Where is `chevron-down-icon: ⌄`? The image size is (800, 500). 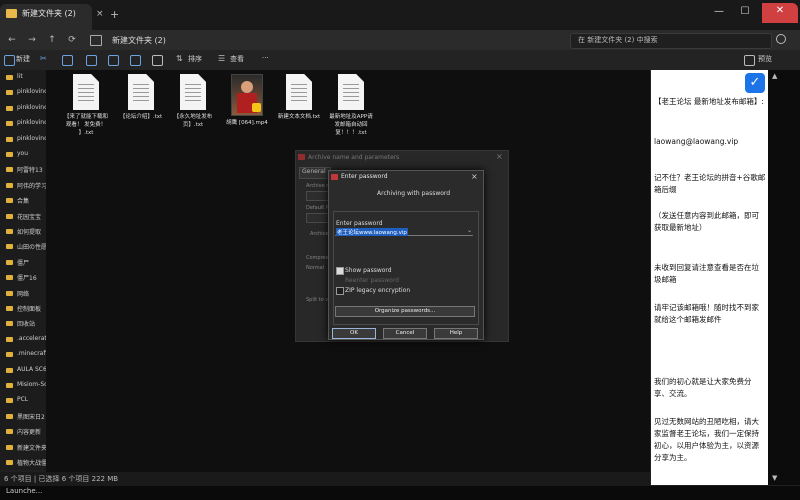
chevron-down-icon: ⌄ is located at coordinates (469, 230).